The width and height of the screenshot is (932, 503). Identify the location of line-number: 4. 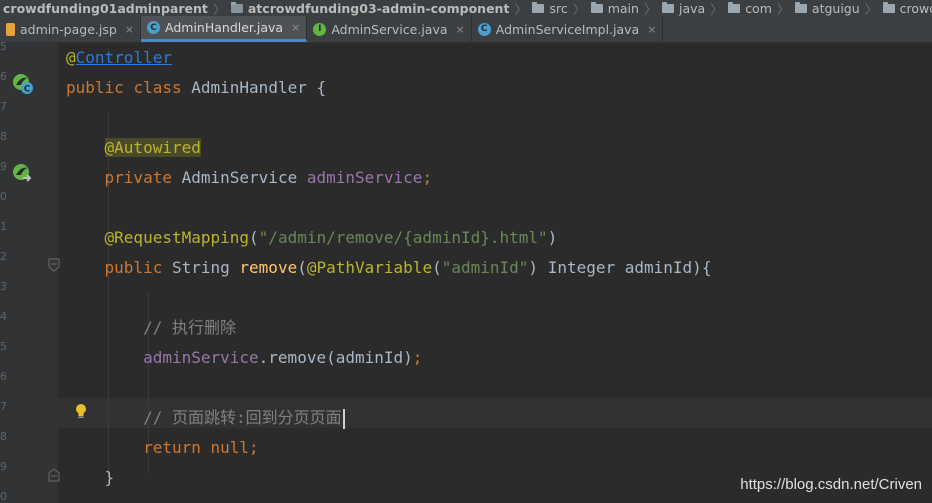
(3, 316).